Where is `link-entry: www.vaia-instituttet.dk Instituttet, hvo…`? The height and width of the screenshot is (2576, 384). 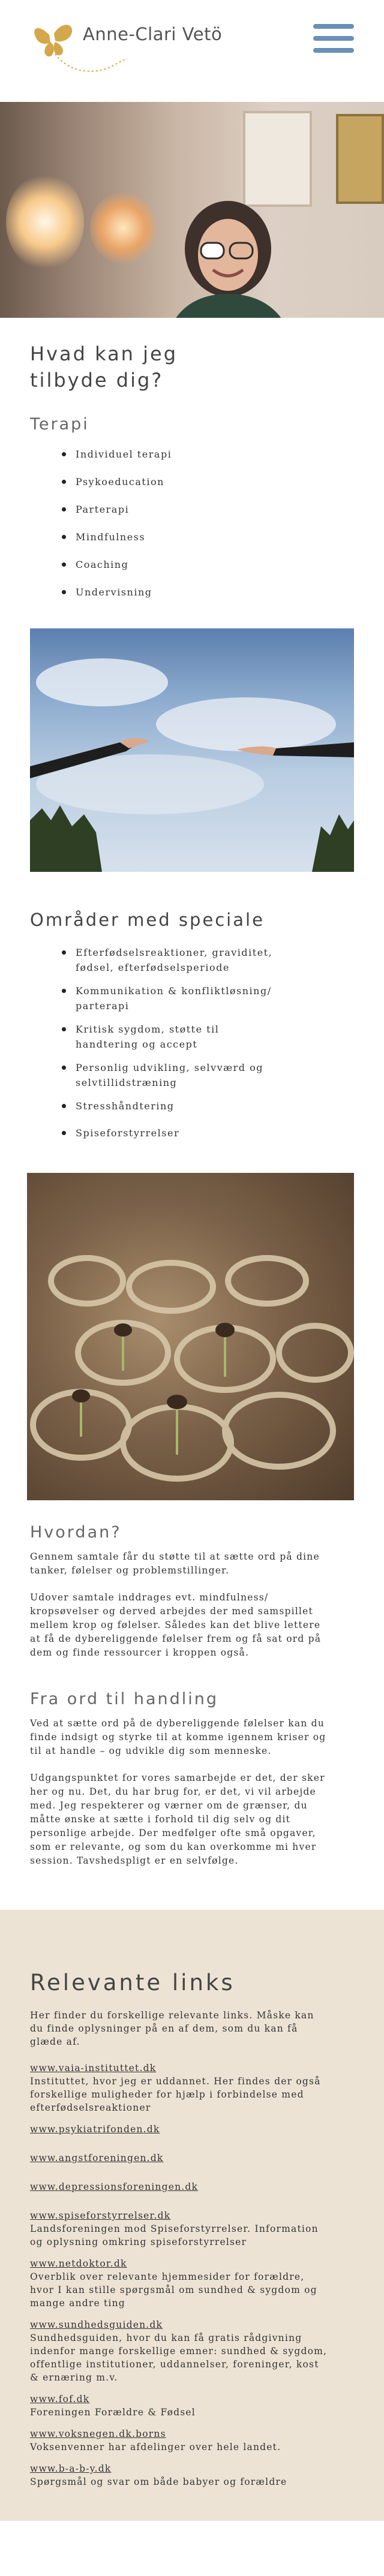 link-entry: www.vaia-instituttet.dk Instituttet, hvo… is located at coordinates (192, 2088).